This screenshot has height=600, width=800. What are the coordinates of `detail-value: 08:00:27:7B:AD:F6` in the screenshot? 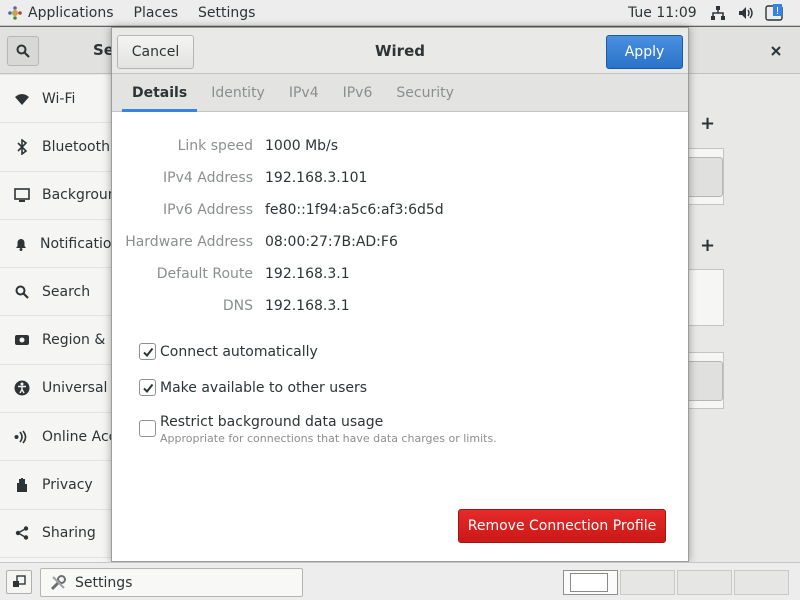 It's located at (331, 242).